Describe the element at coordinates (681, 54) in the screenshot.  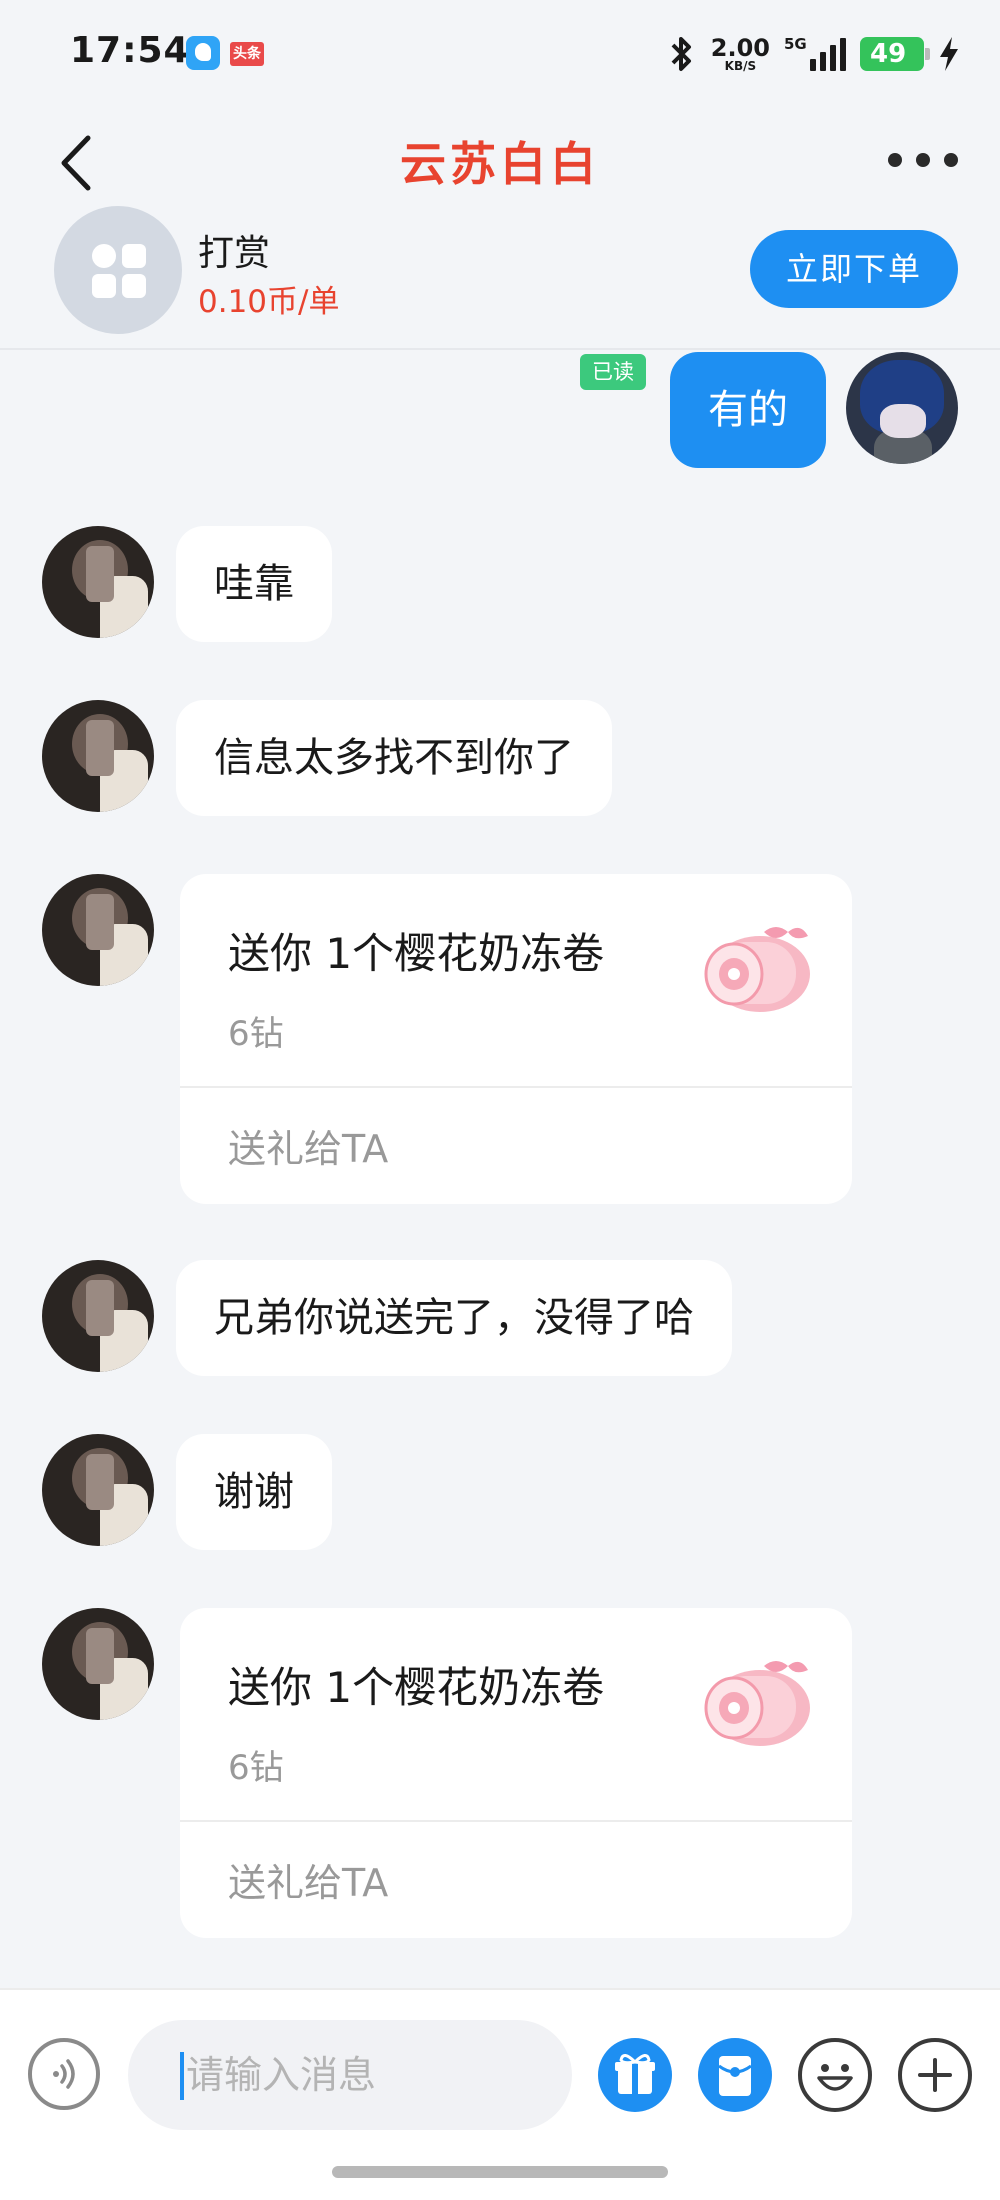
I see `bluetooth-icon` at that location.